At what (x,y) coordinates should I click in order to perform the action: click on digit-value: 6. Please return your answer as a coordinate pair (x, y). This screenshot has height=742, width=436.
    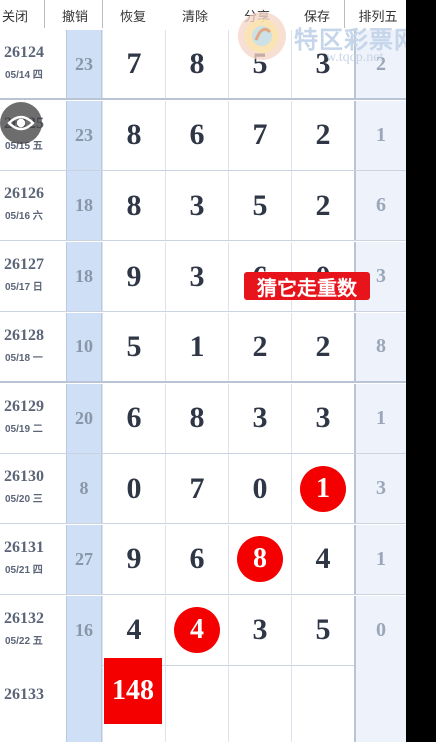
    Looking at the image, I should click on (197, 559).